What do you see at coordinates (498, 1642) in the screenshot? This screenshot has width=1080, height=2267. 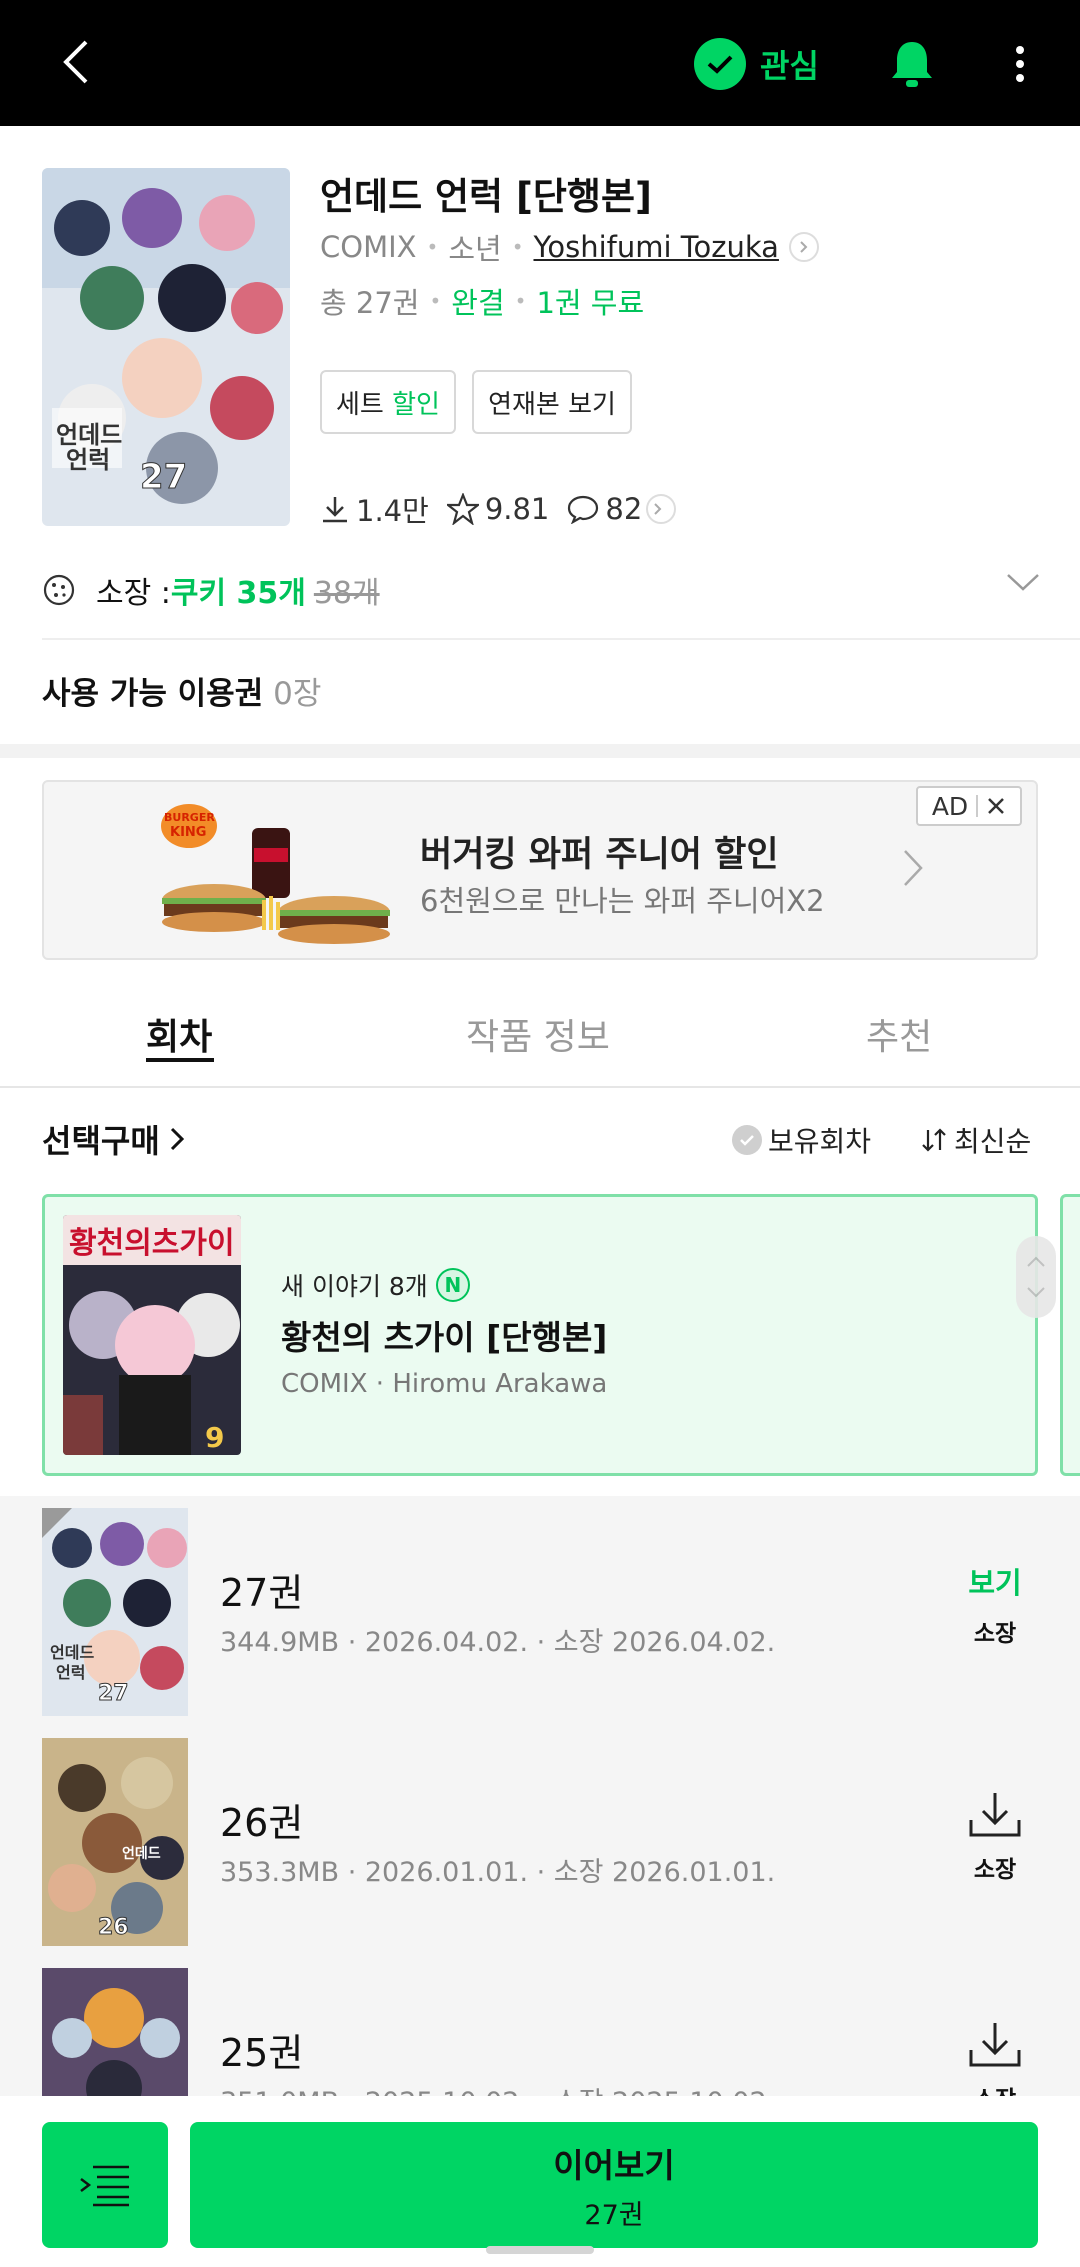 I see `volume-meta: 344.9MB · 2026.04.02. · 소장 2026.04.02.` at bounding box center [498, 1642].